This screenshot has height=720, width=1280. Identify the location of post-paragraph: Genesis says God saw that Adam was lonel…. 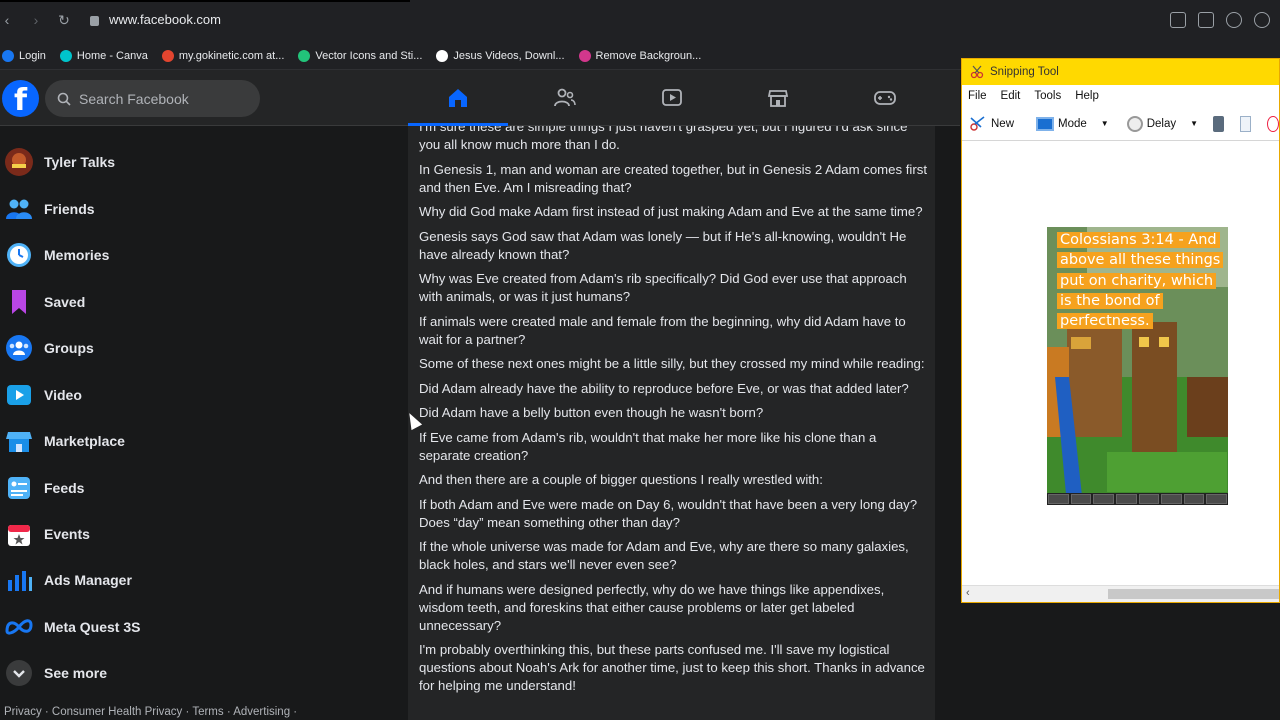
(663, 245).